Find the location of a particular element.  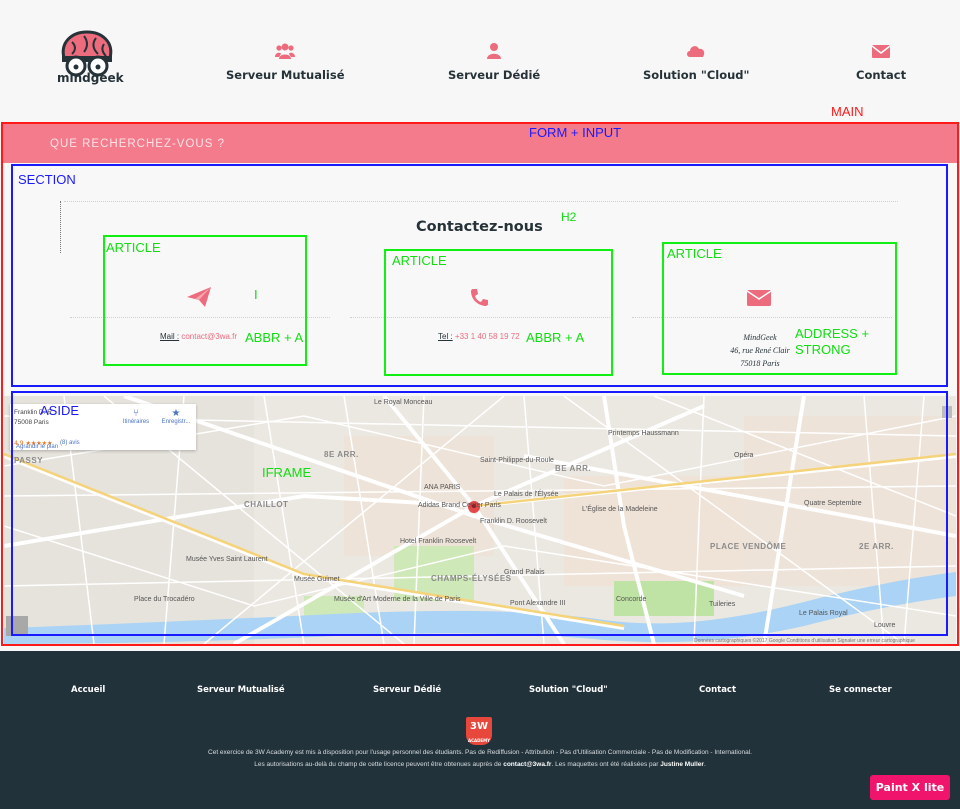

nav-label: Contact is located at coordinates (881, 75).